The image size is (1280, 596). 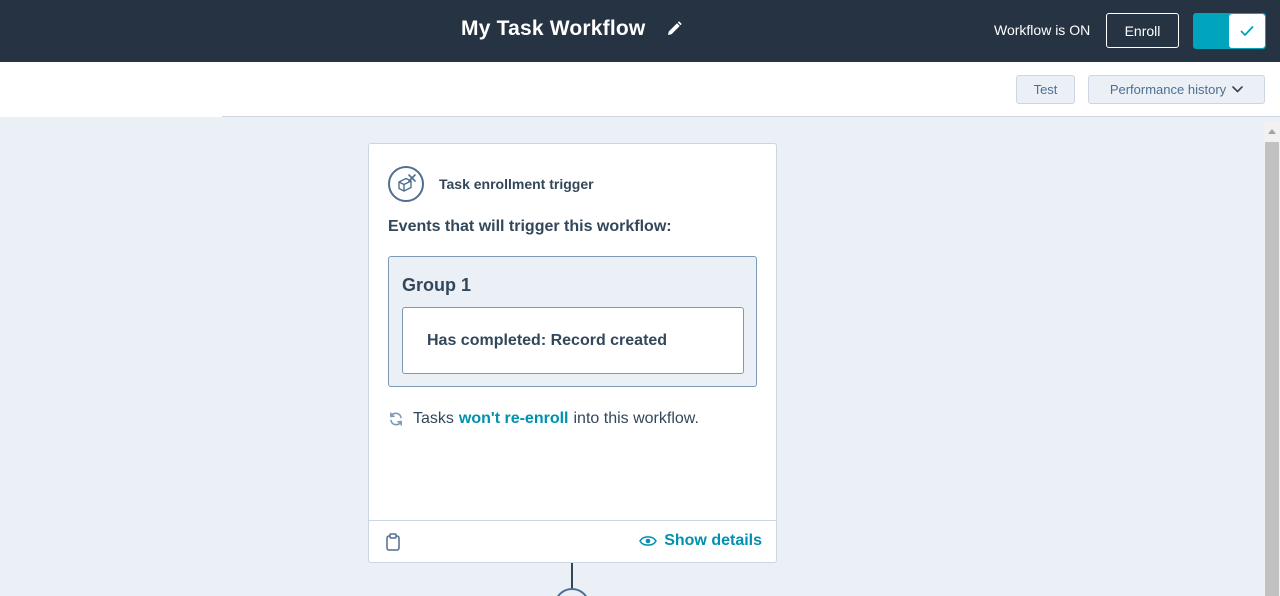 I want to click on trigger-group: Group 1 Has completed: Record created, so click(x=572, y=321).